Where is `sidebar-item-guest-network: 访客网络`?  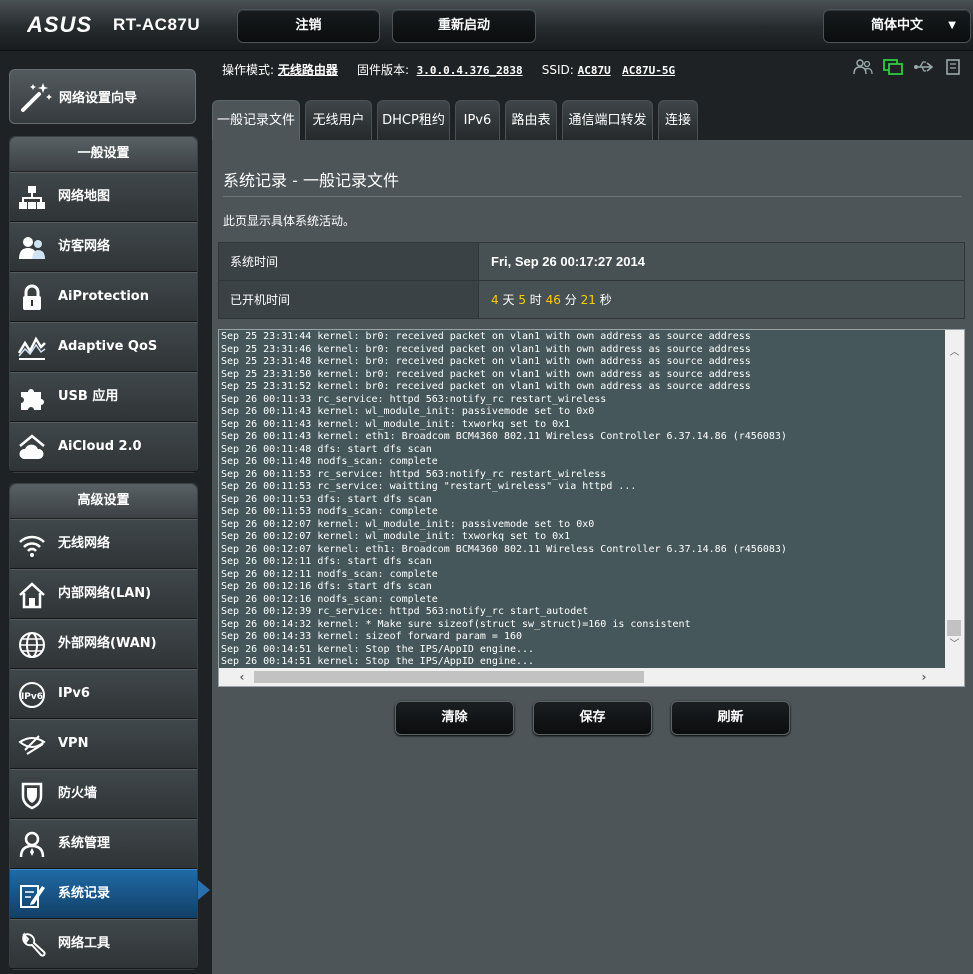
sidebar-item-guest-network: 访客网络 is located at coordinates (103, 247).